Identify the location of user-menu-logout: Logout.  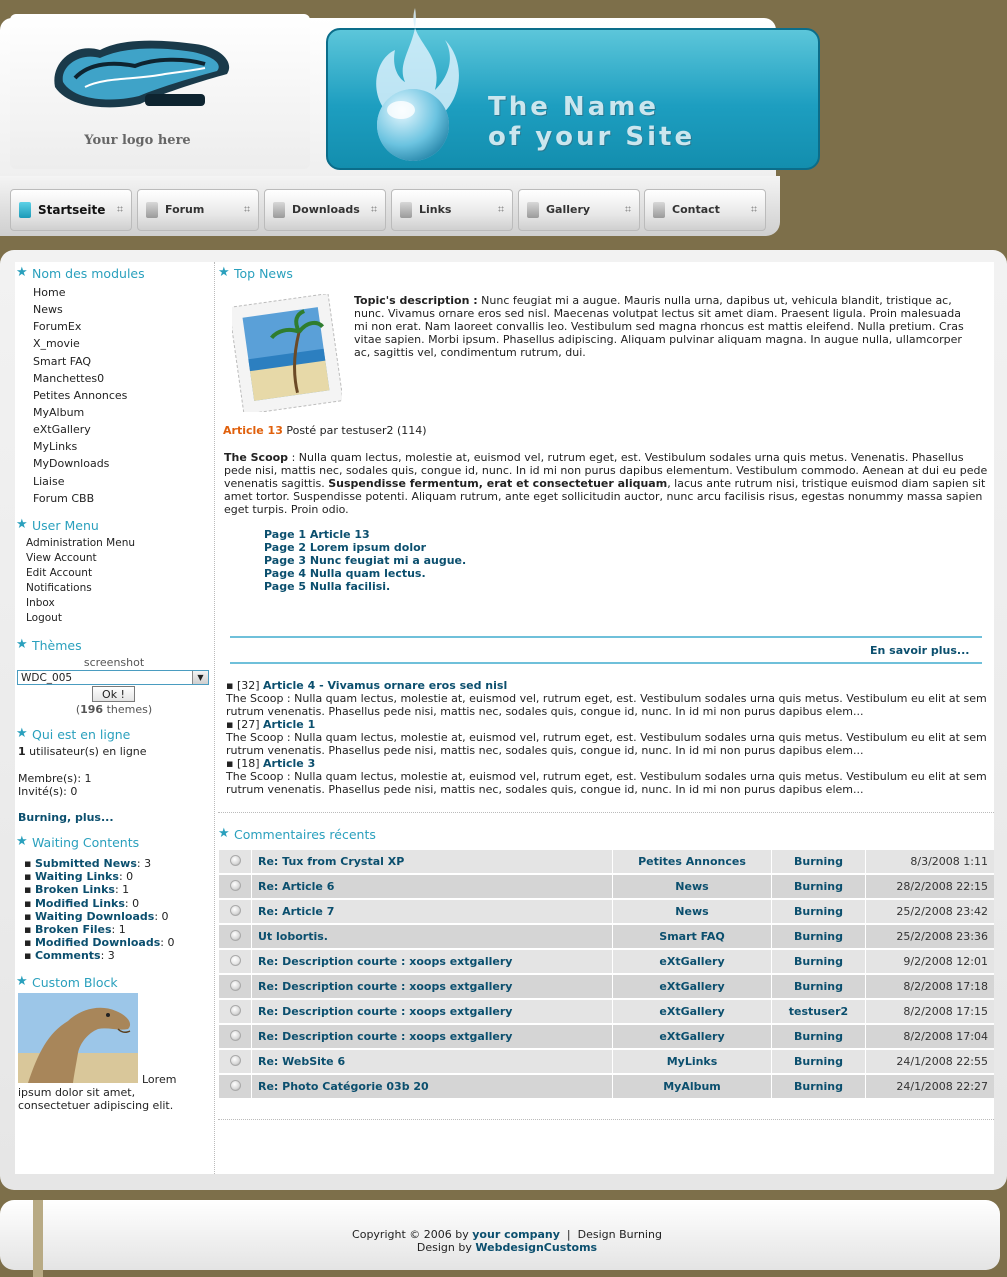
(44, 618).